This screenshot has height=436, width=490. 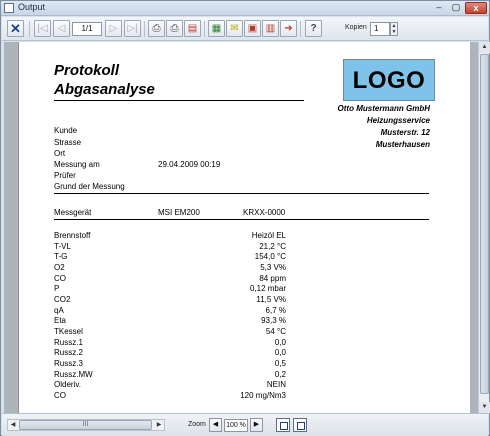 What do you see at coordinates (179, 212) in the screenshot?
I see `device-model: MSI EM200` at bounding box center [179, 212].